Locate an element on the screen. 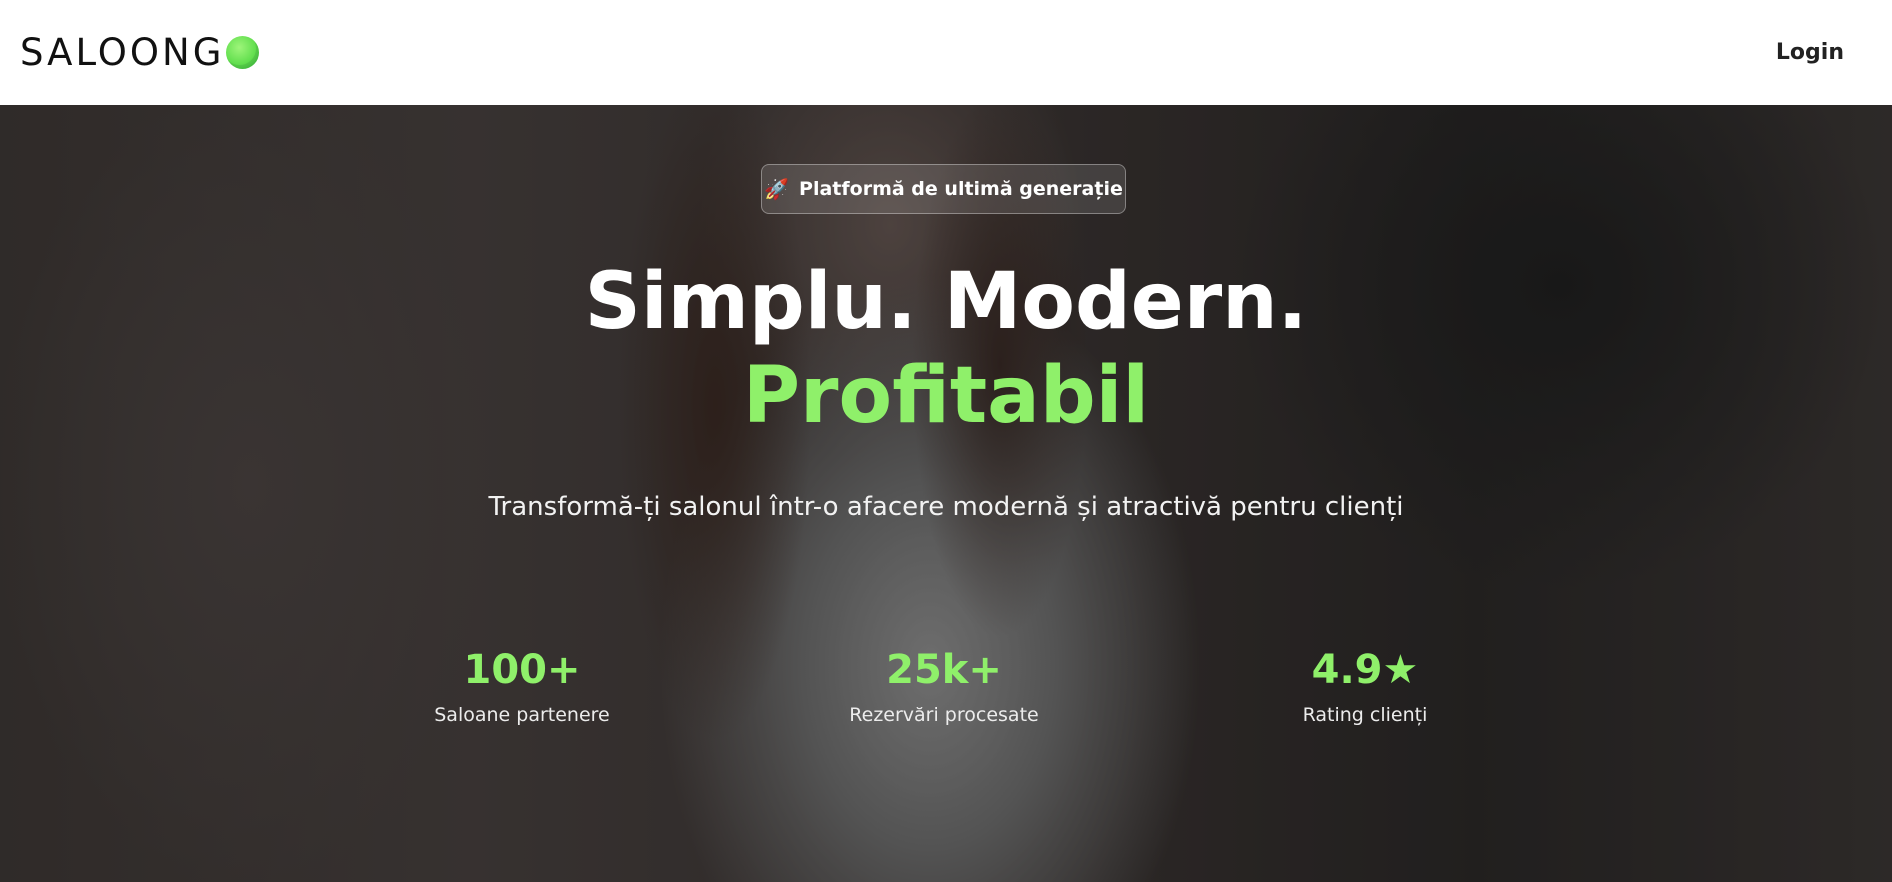 This screenshot has height=882, width=1892. logo-text: SALOONG is located at coordinates (122, 52).